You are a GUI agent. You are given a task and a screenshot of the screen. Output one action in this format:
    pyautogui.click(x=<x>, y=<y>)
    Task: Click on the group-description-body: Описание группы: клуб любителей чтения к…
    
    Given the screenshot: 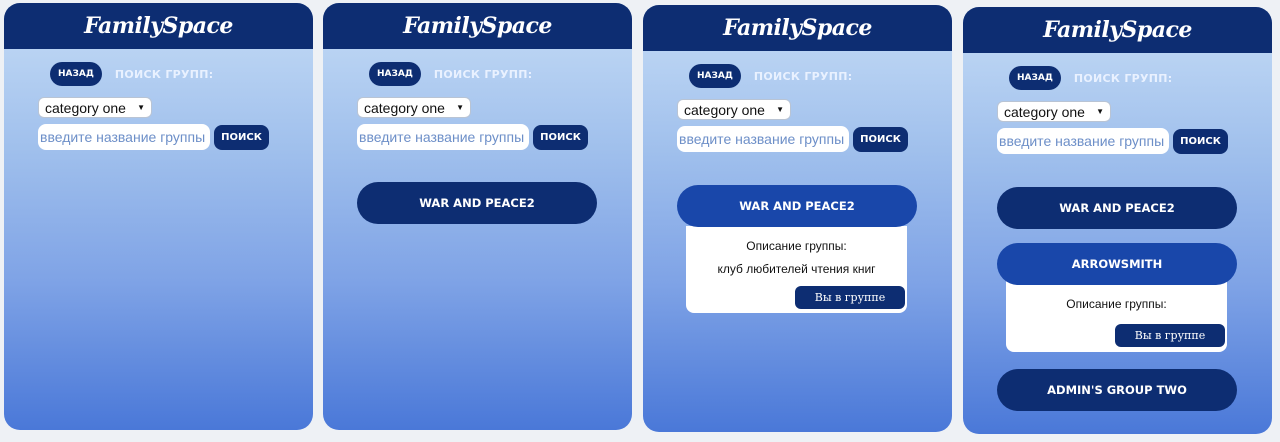 What is the action you would take?
    pyautogui.click(x=796, y=269)
    